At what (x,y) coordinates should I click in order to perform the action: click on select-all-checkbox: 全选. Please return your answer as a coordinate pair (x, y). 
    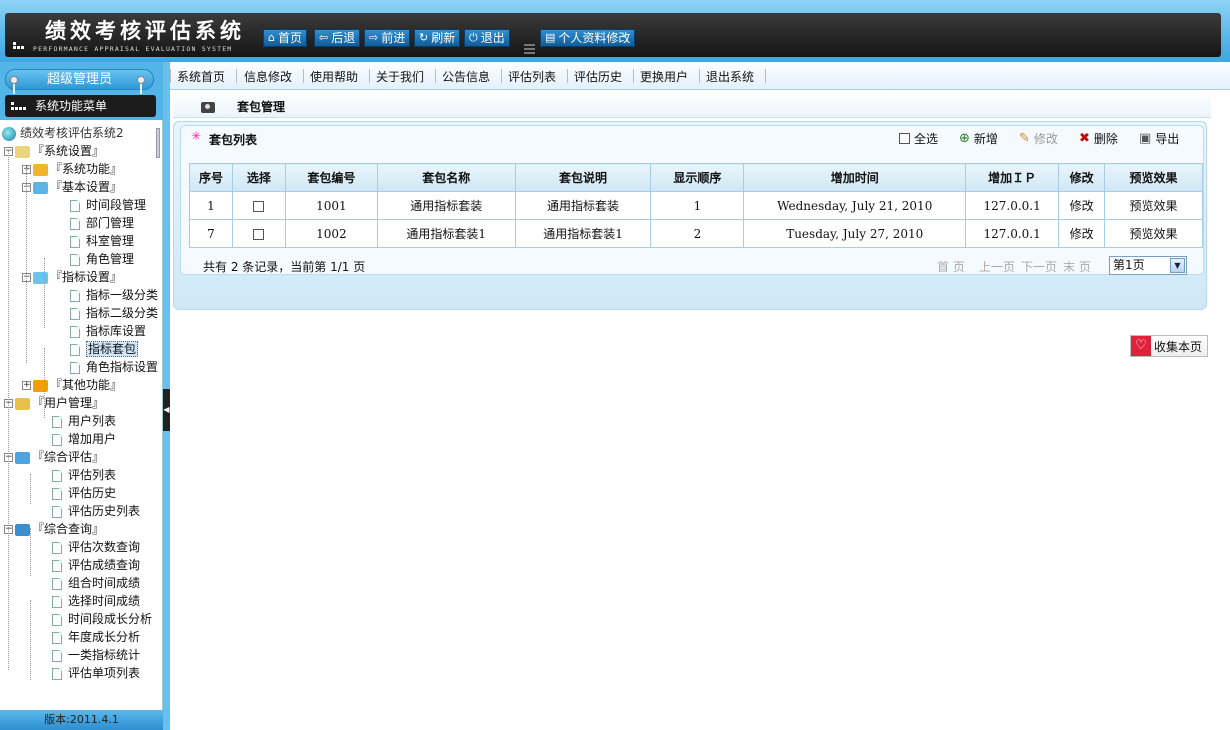
    Looking at the image, I should click on (918, 138).